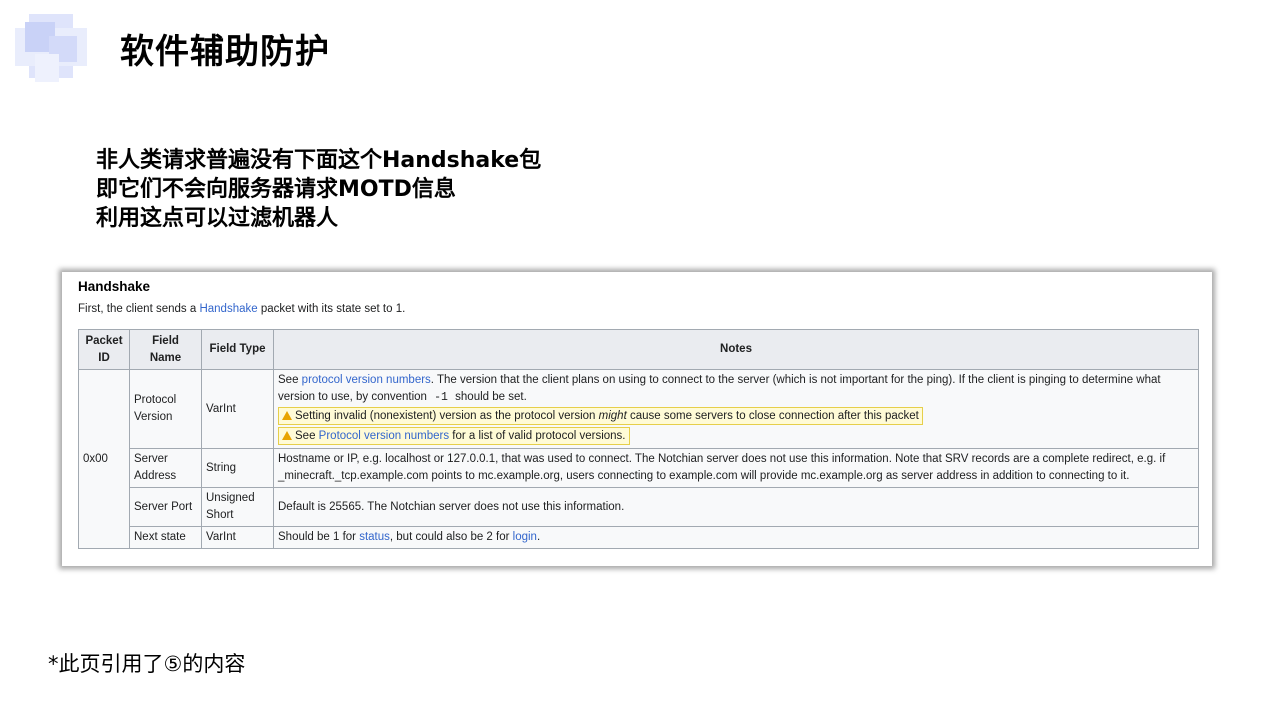  I want to click on field-type-cell: String, so click(237, 468).